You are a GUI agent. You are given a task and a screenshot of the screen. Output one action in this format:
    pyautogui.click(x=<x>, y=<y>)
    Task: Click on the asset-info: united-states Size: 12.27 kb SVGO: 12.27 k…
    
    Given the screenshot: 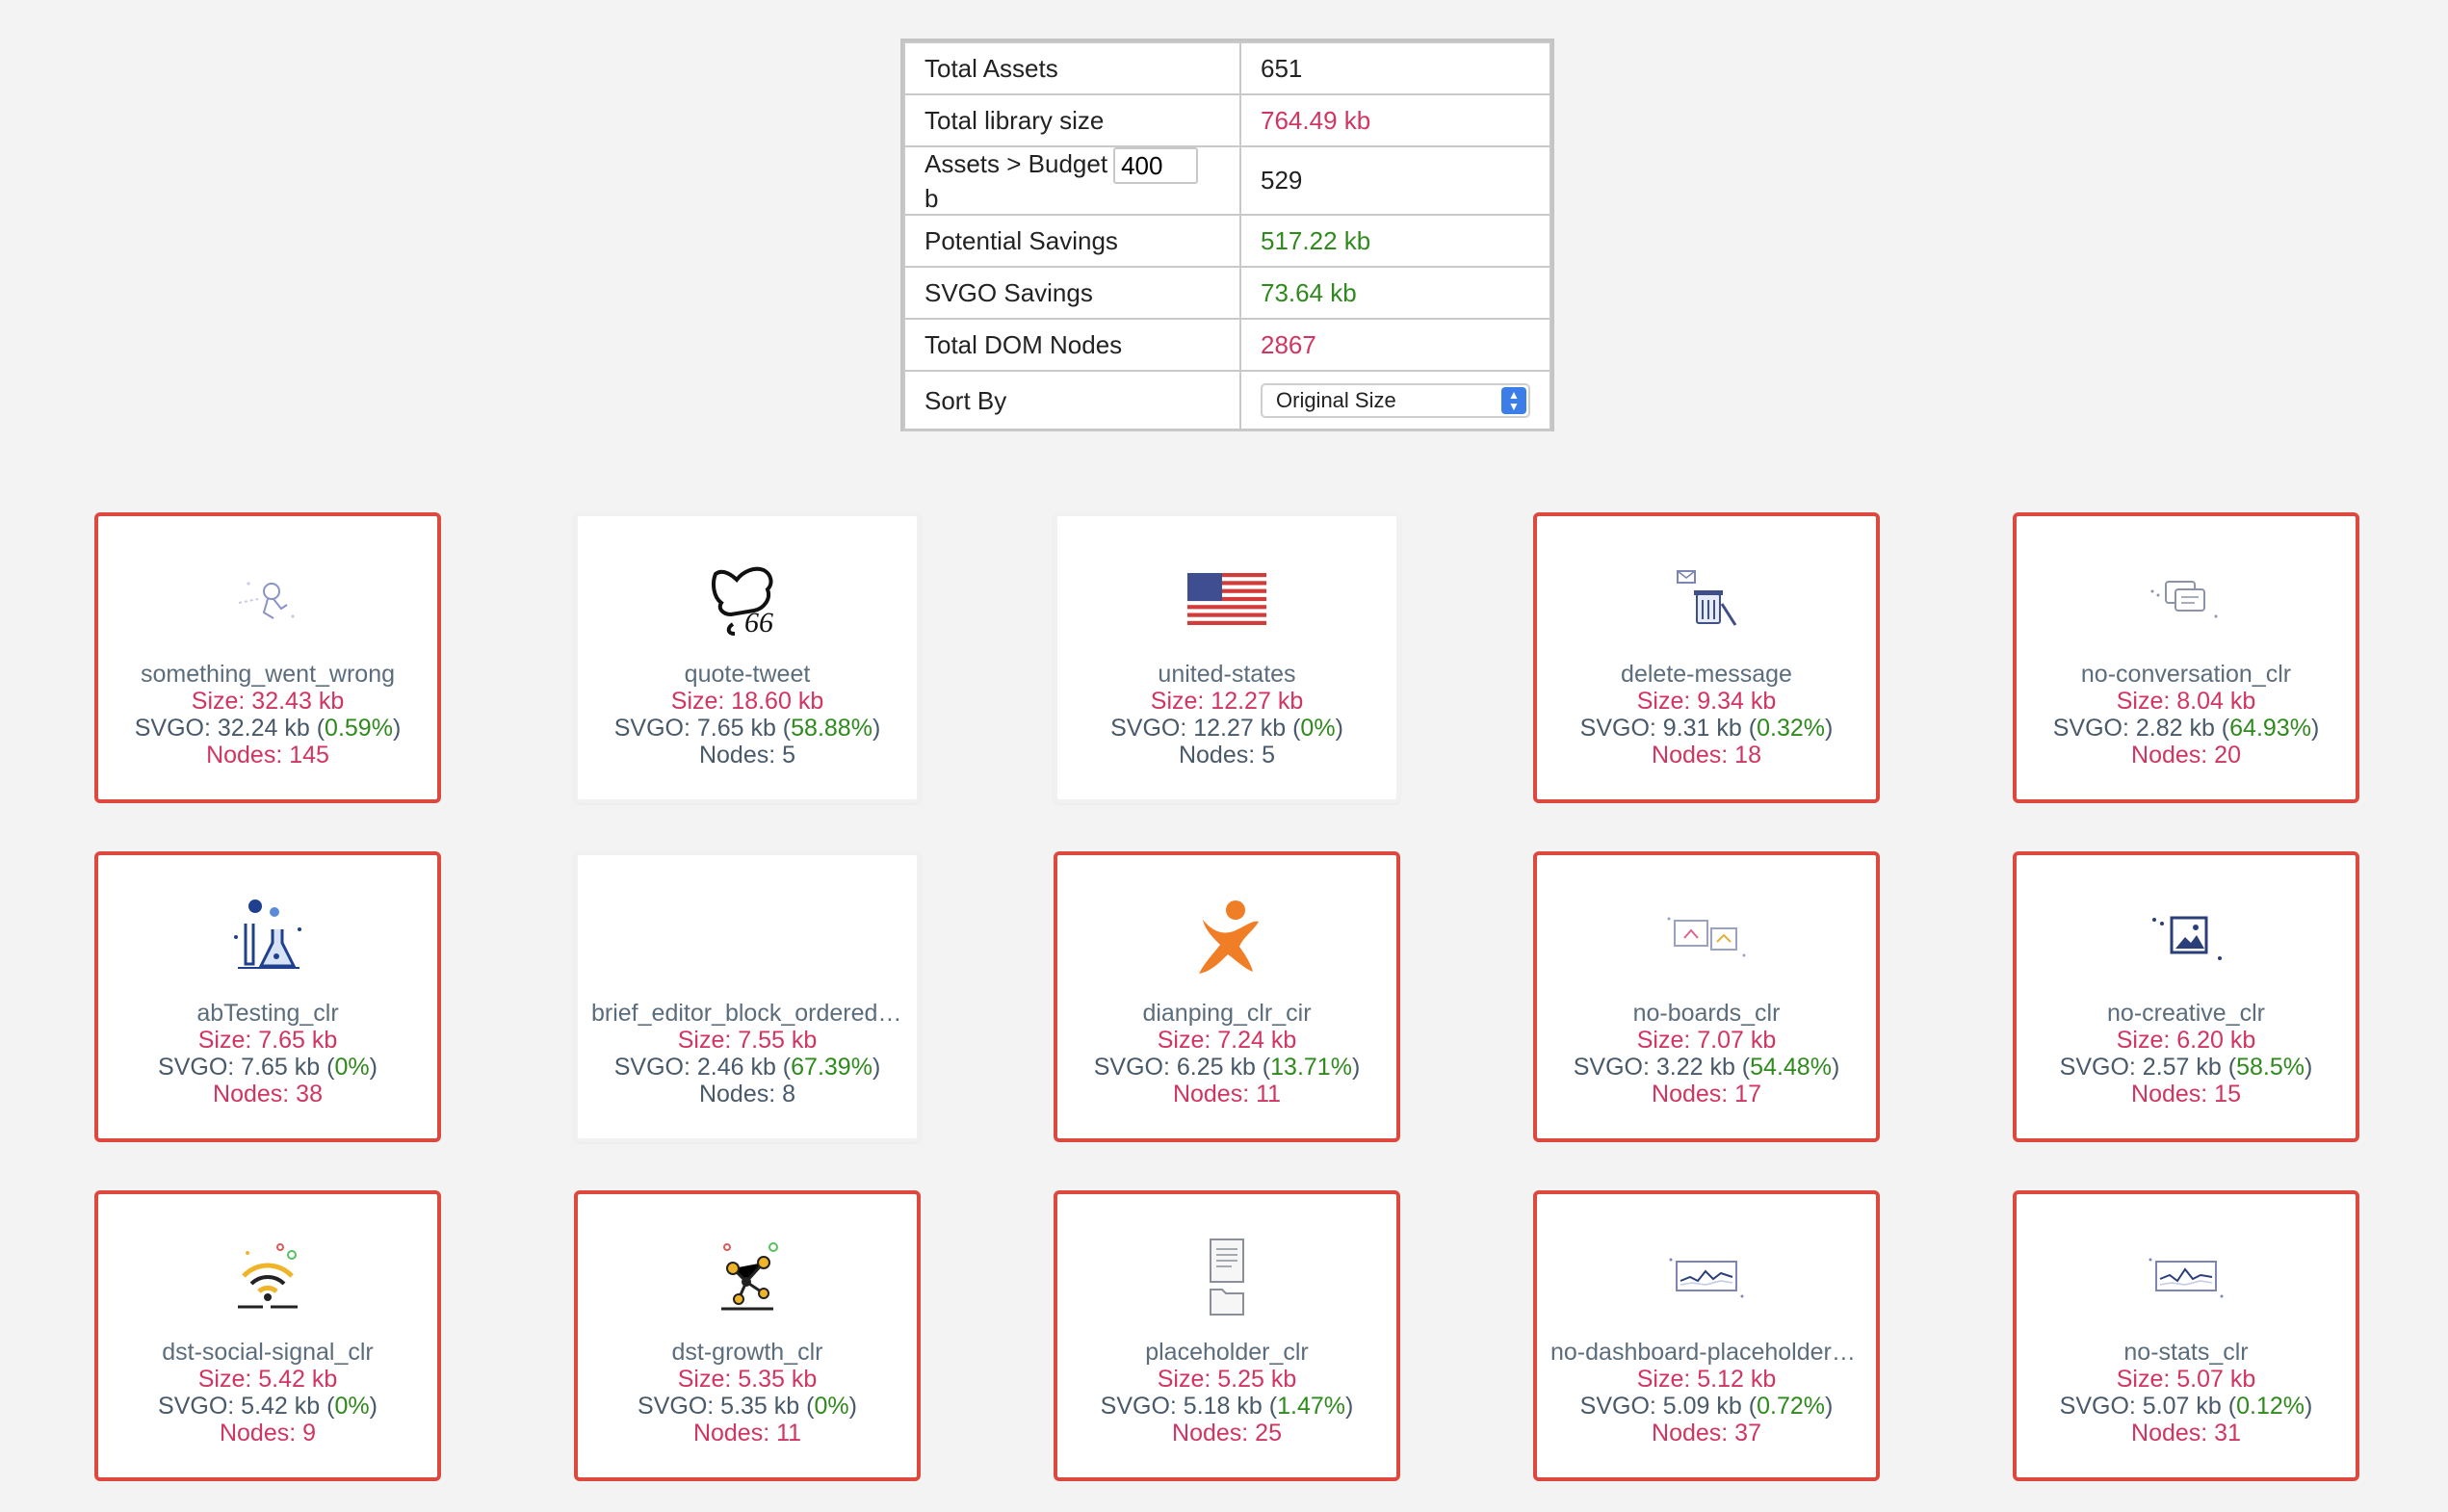 What is the action you would take?
    pyautogui.click(x=1226, y=715)
    